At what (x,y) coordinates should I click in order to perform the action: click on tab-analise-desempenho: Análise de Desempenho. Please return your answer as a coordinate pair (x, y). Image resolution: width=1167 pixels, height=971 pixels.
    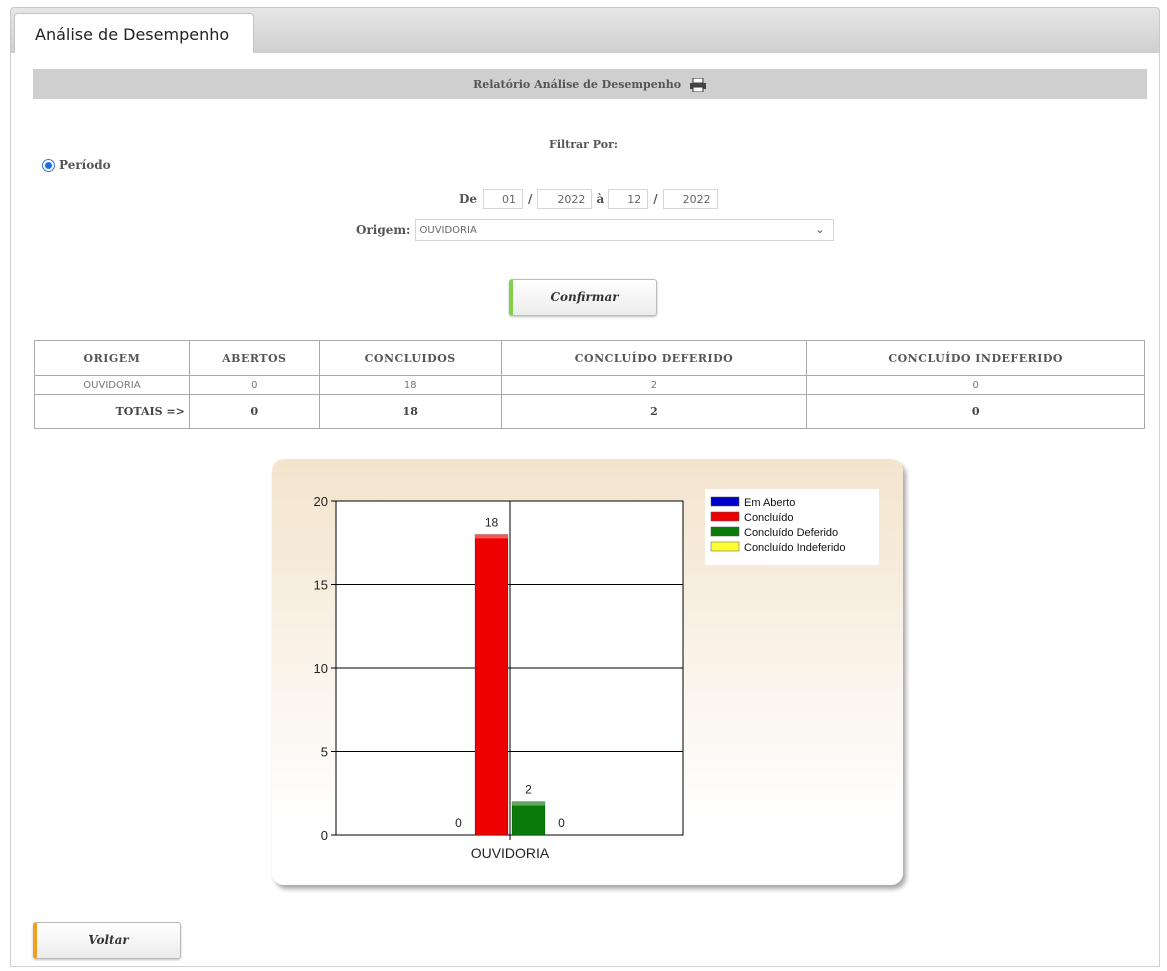
    Looking at the image, I should click on (134, 33).